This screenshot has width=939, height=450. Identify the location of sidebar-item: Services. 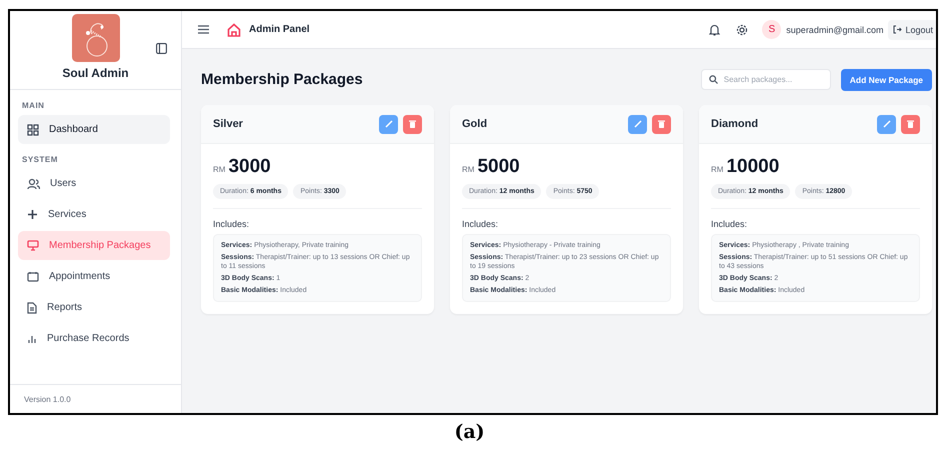
(94, 214).